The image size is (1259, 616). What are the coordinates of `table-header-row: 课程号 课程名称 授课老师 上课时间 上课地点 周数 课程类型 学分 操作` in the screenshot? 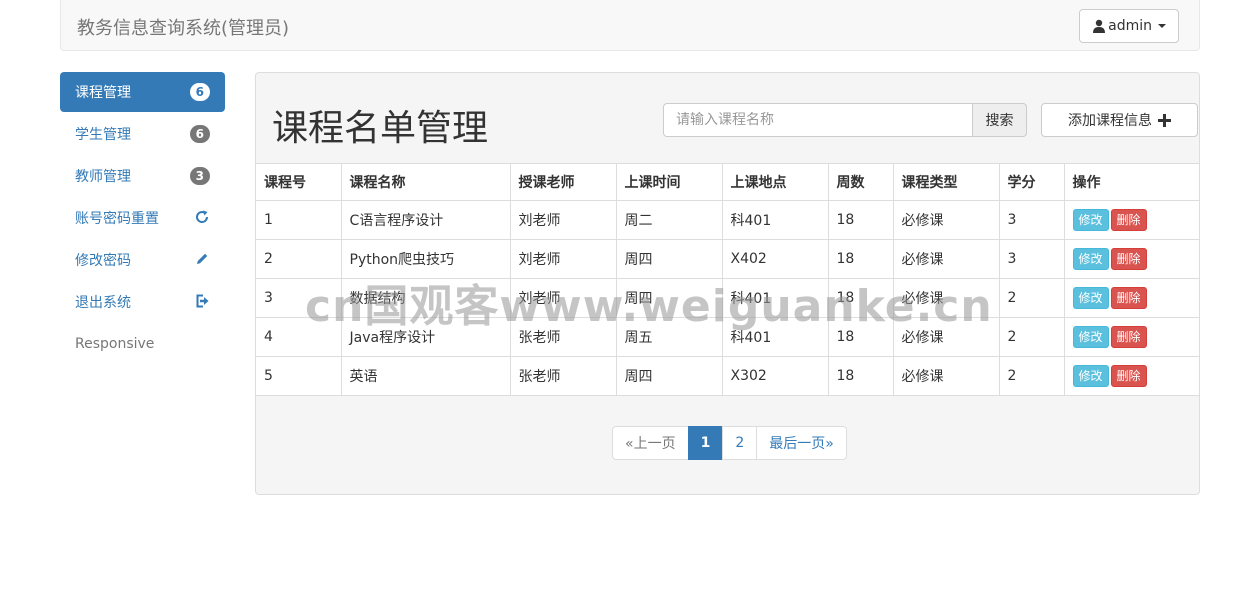 It's located at (727, 182).